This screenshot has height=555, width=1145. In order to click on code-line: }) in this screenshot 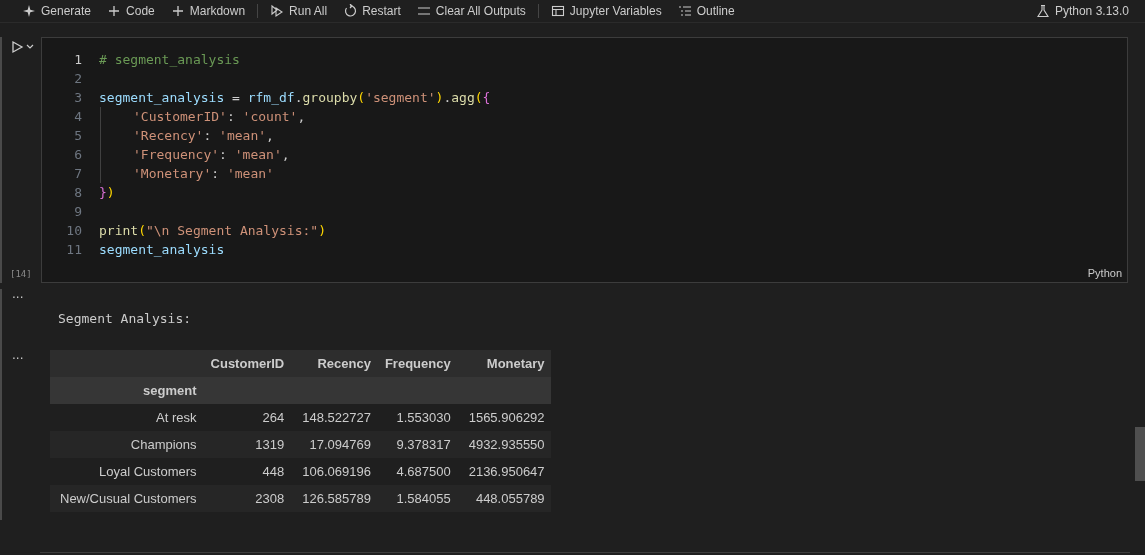, I will do `click(107, 192)`.